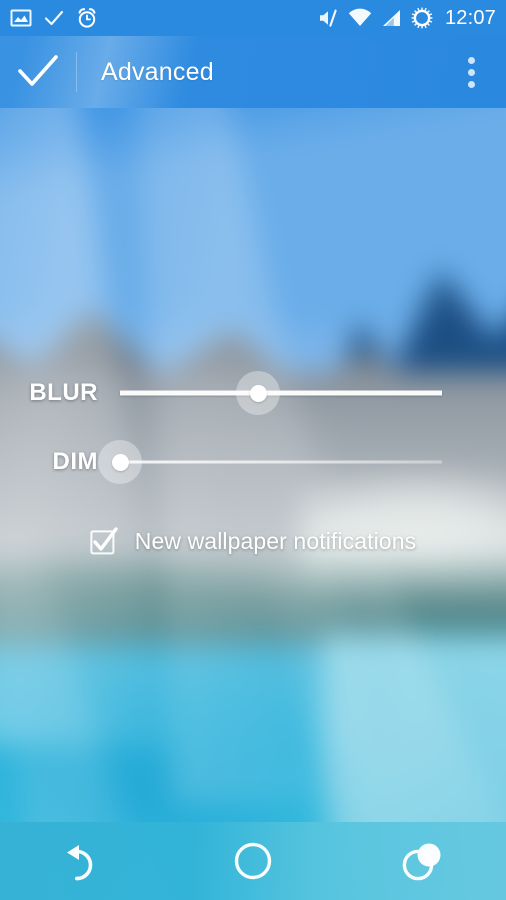 The height and width of the screenshot is (900, 506). I want to click on action-bar-divider, so click(76, 72).